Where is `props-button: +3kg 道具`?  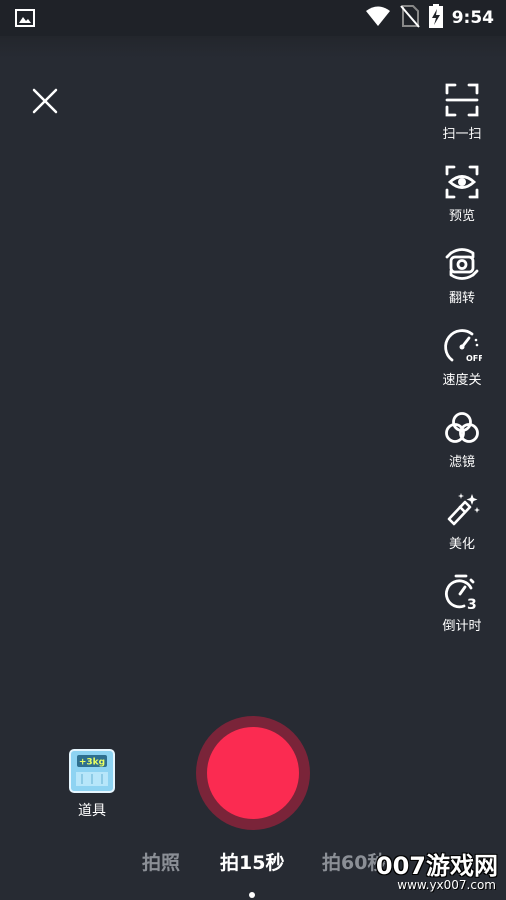
props-button: +3kg 道具 is located at coordinates (92, 784).